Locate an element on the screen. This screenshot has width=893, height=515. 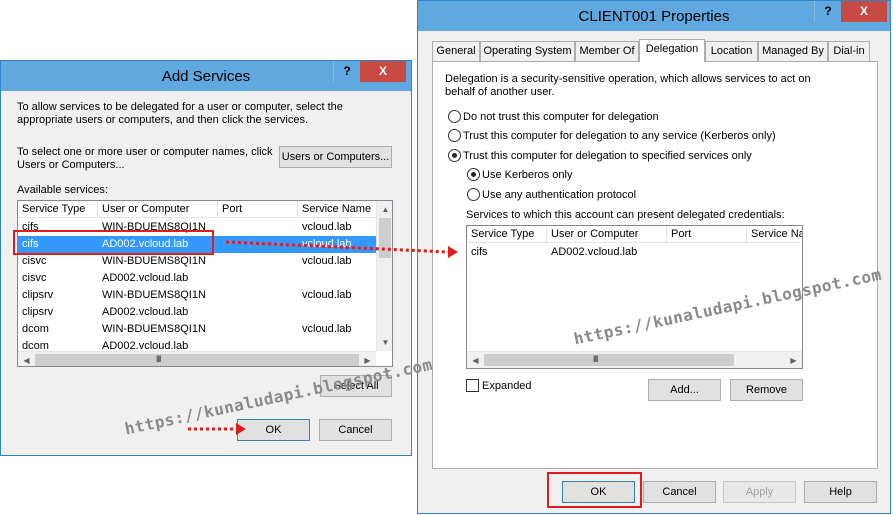
tab-operating-system: Operating System is located at coordinates (527, 51).